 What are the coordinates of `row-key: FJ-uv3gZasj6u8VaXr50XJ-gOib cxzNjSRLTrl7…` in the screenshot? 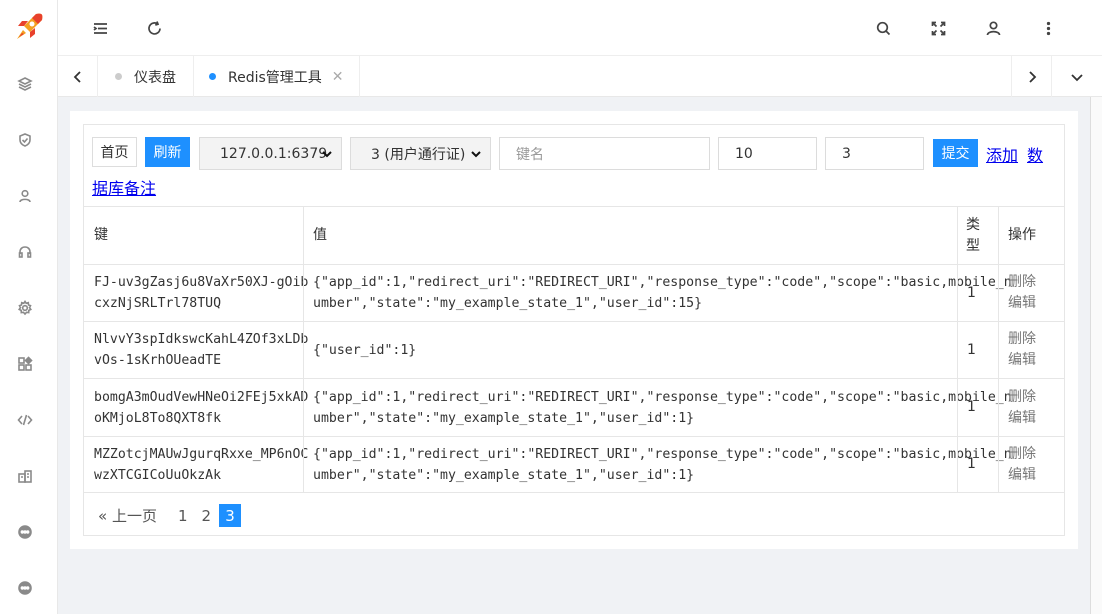 It's located at (201, 293).